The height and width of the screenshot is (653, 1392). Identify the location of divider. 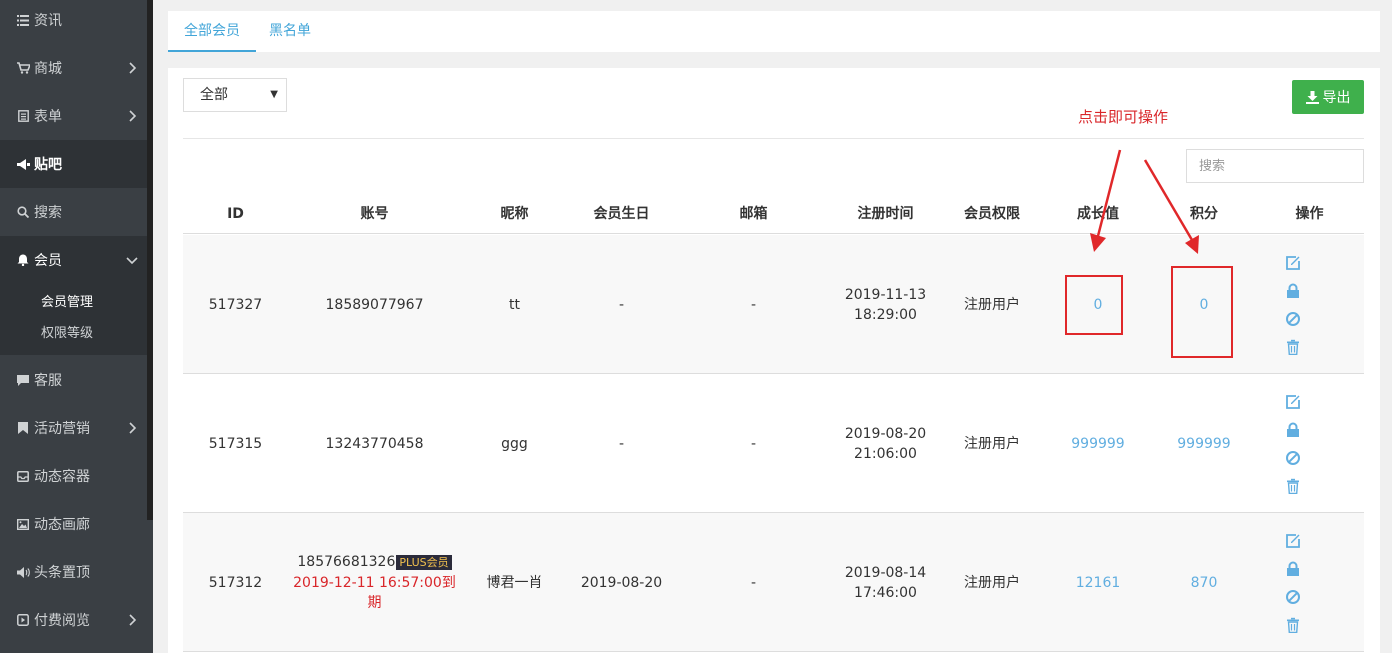
(773, 138).